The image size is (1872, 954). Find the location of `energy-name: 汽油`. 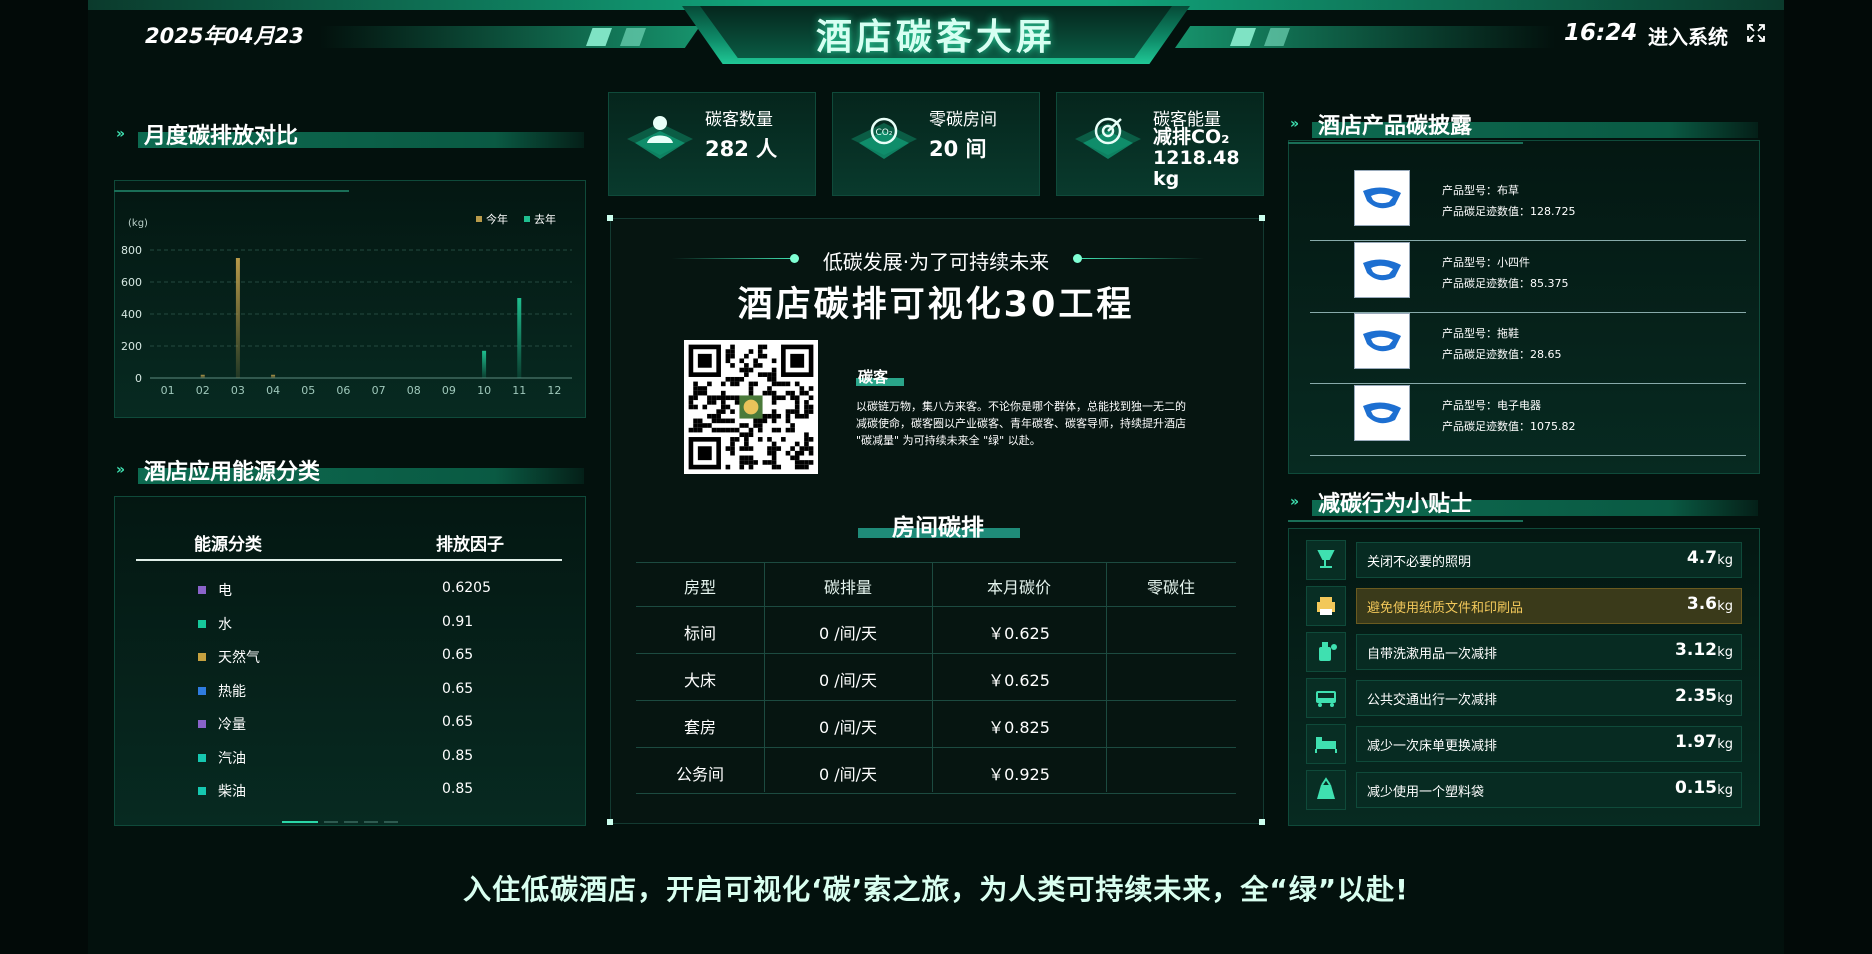

energy-name: 汽油 is located at coordinates (232, 758).